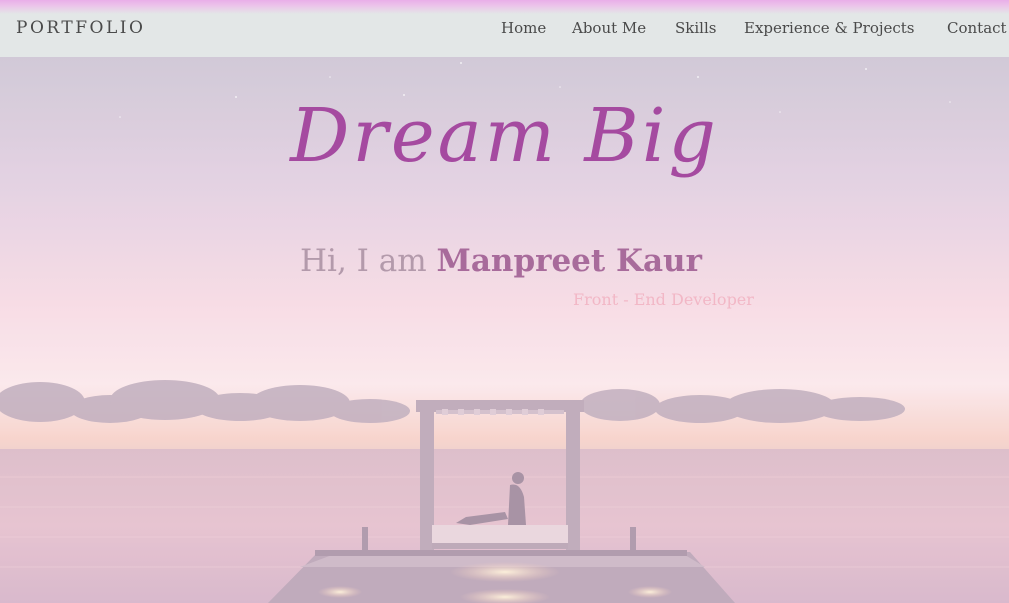 The image size is (1009, 603). I want to click on nav-experience-link: Experience & Projects, so click(829, 28).